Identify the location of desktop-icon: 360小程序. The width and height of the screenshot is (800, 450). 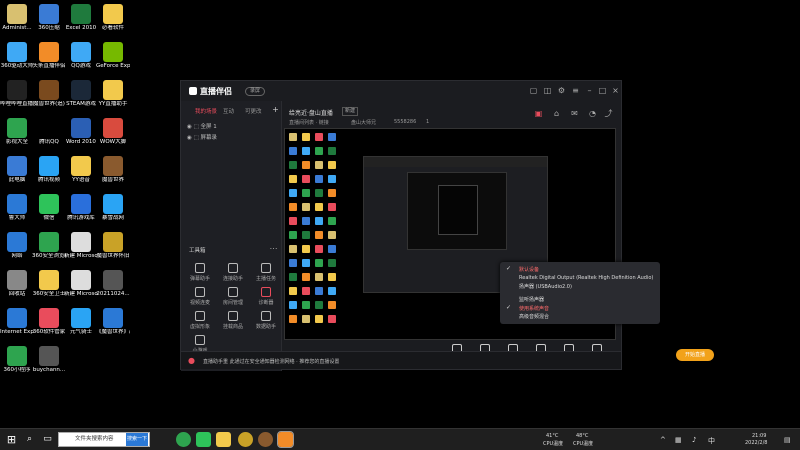
(17, 364).